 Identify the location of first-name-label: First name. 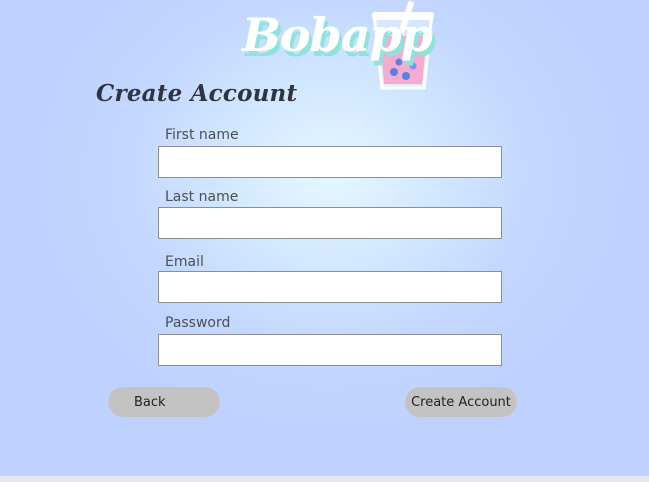
(202, 135).